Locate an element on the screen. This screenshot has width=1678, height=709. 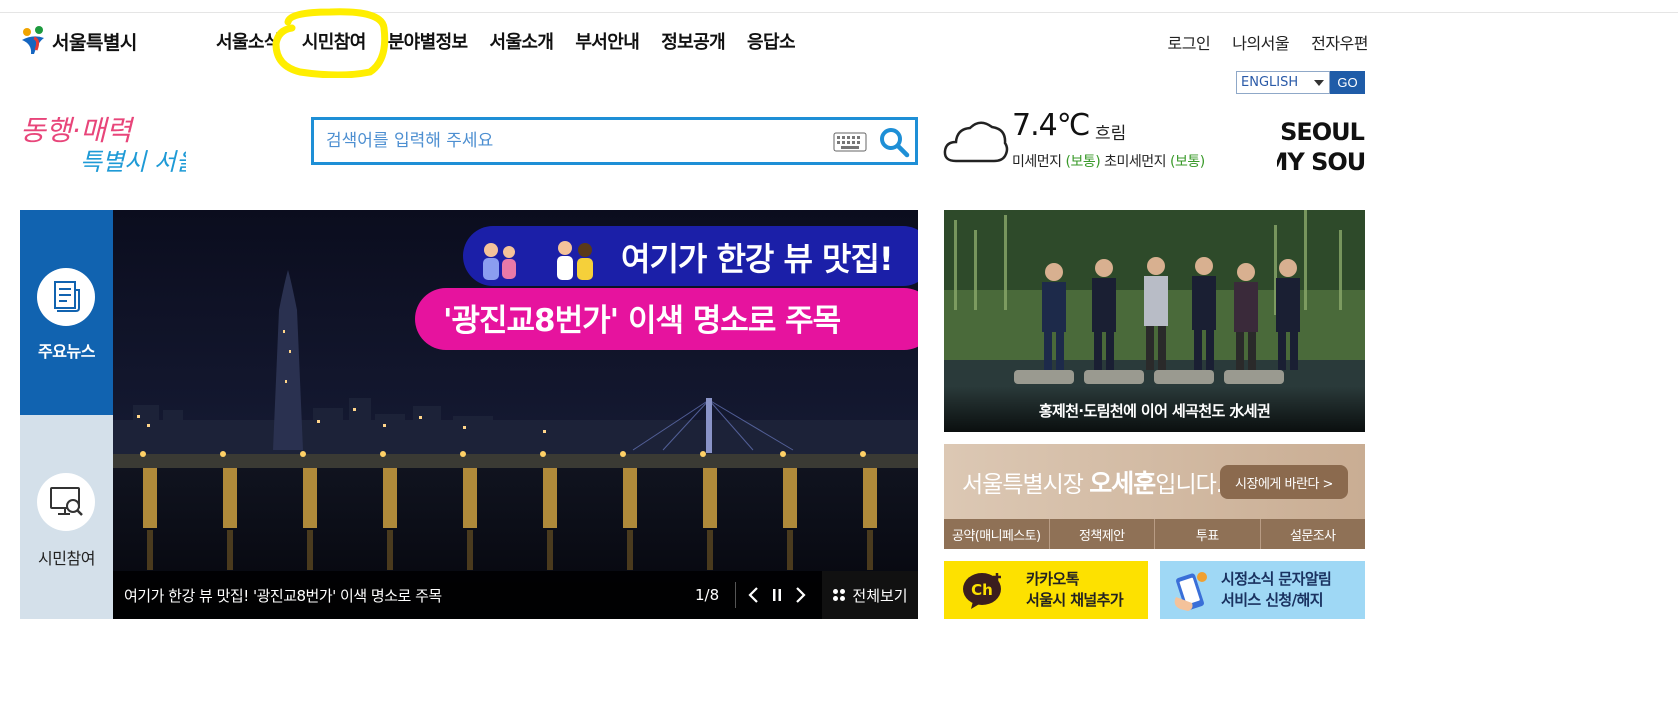
mayor-title: 서울특별시장 오세훈입니다. is located at coordinates (1092, 482).